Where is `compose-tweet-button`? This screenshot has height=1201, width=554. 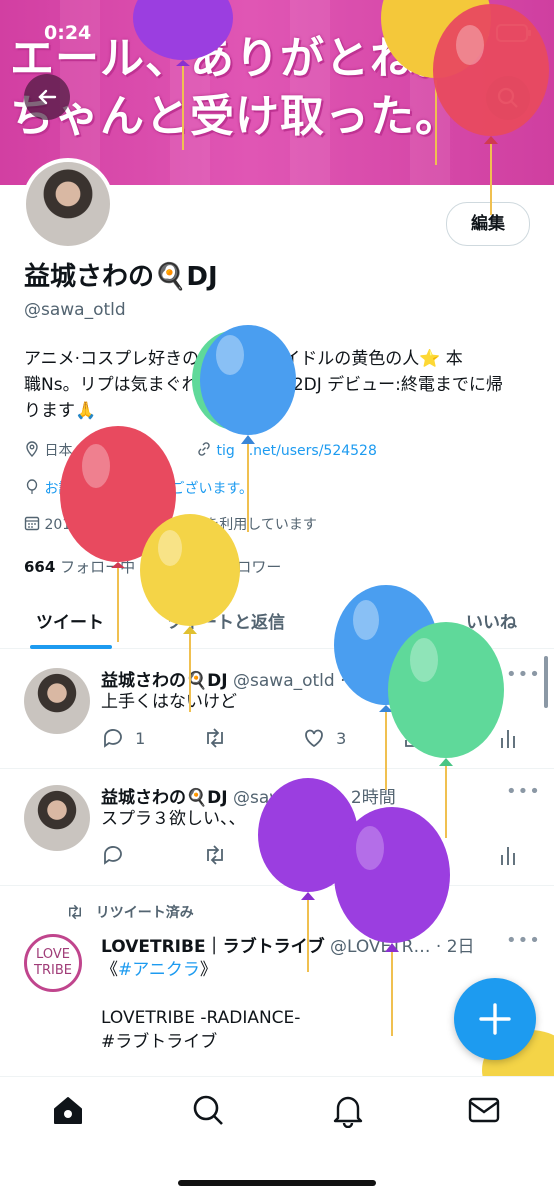 compose-tweet-button is located at coordinates (495, 1019).